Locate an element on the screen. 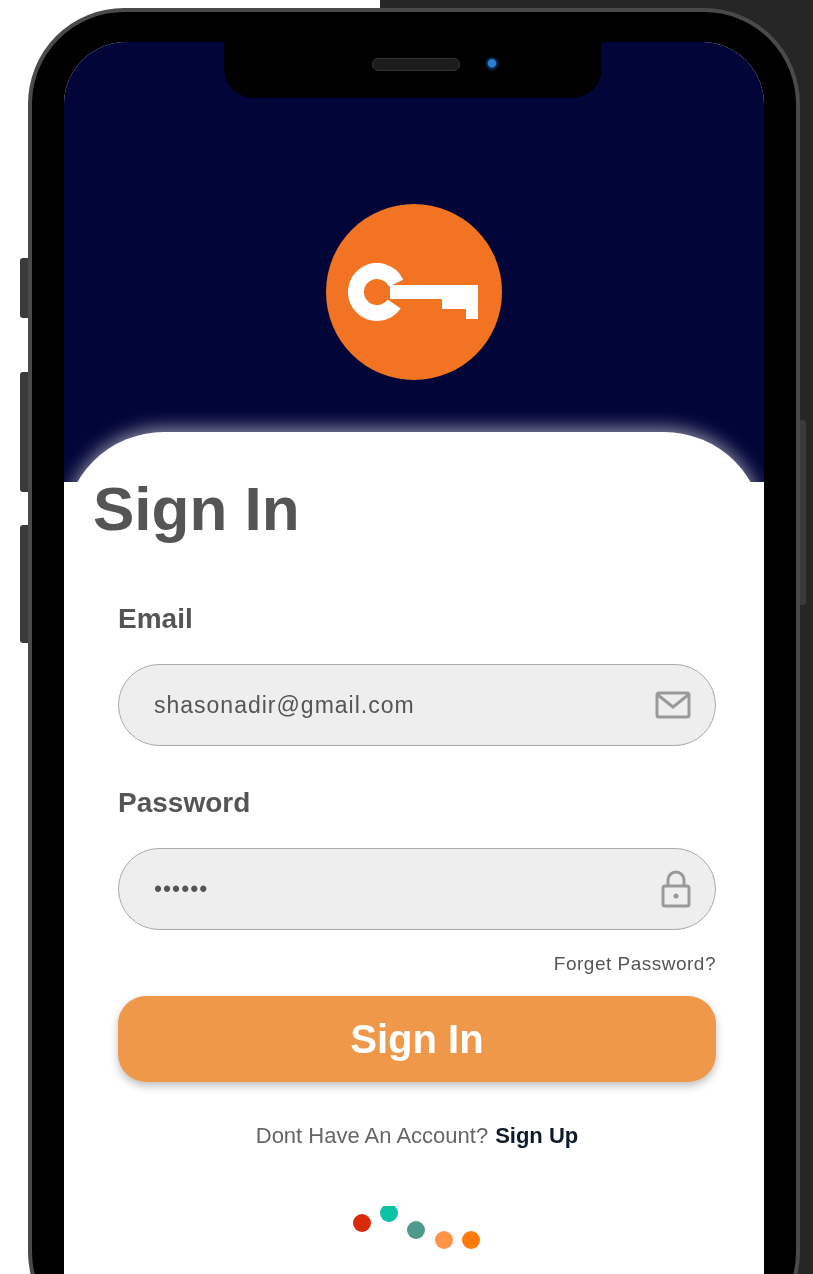 This screenshot has height=1274, width=813. field-label: Password is located at coordinates (185, 803).